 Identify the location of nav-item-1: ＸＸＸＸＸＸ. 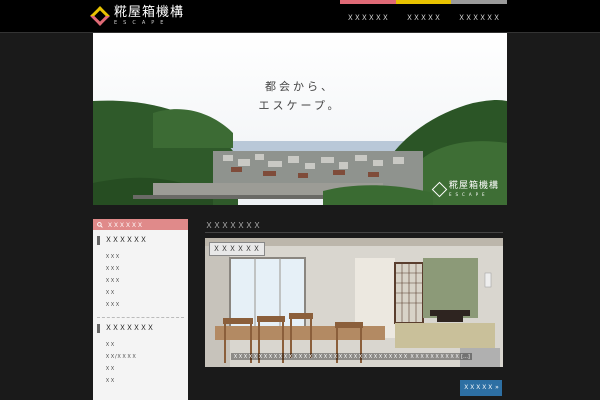
(368, 16).